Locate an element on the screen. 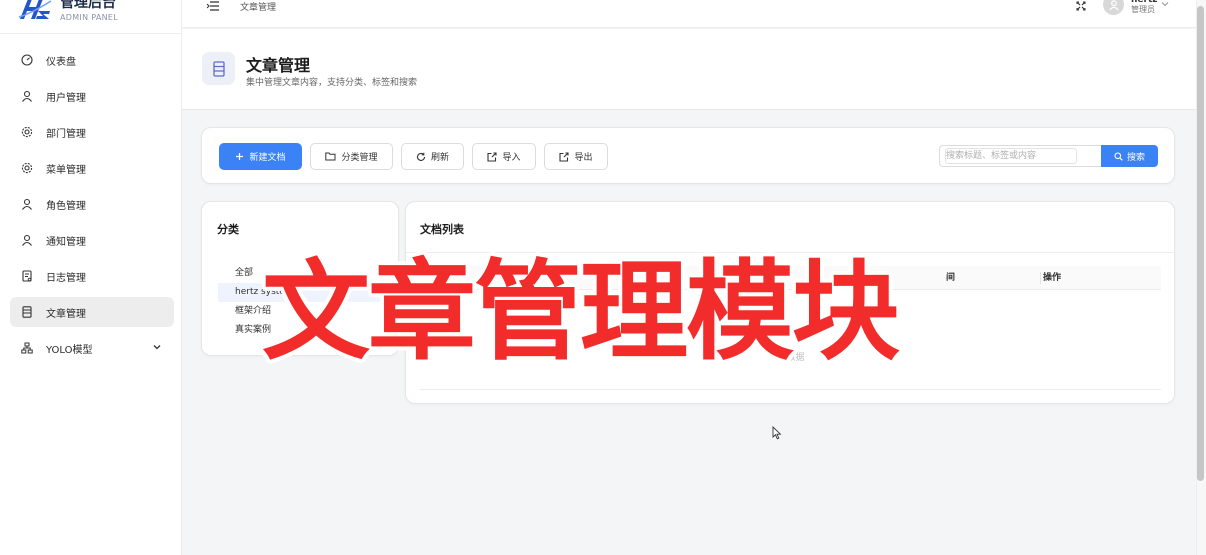  category-manage-button: 分类管理 is located at coordinates (351, 156).